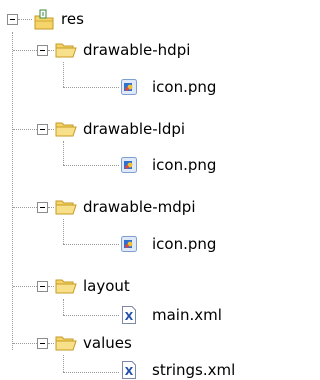 Image resolution: width=320 pixels, height=380 pixels. I want to click on collapse-toggle-drawable-ldpi, so click(42, 129).